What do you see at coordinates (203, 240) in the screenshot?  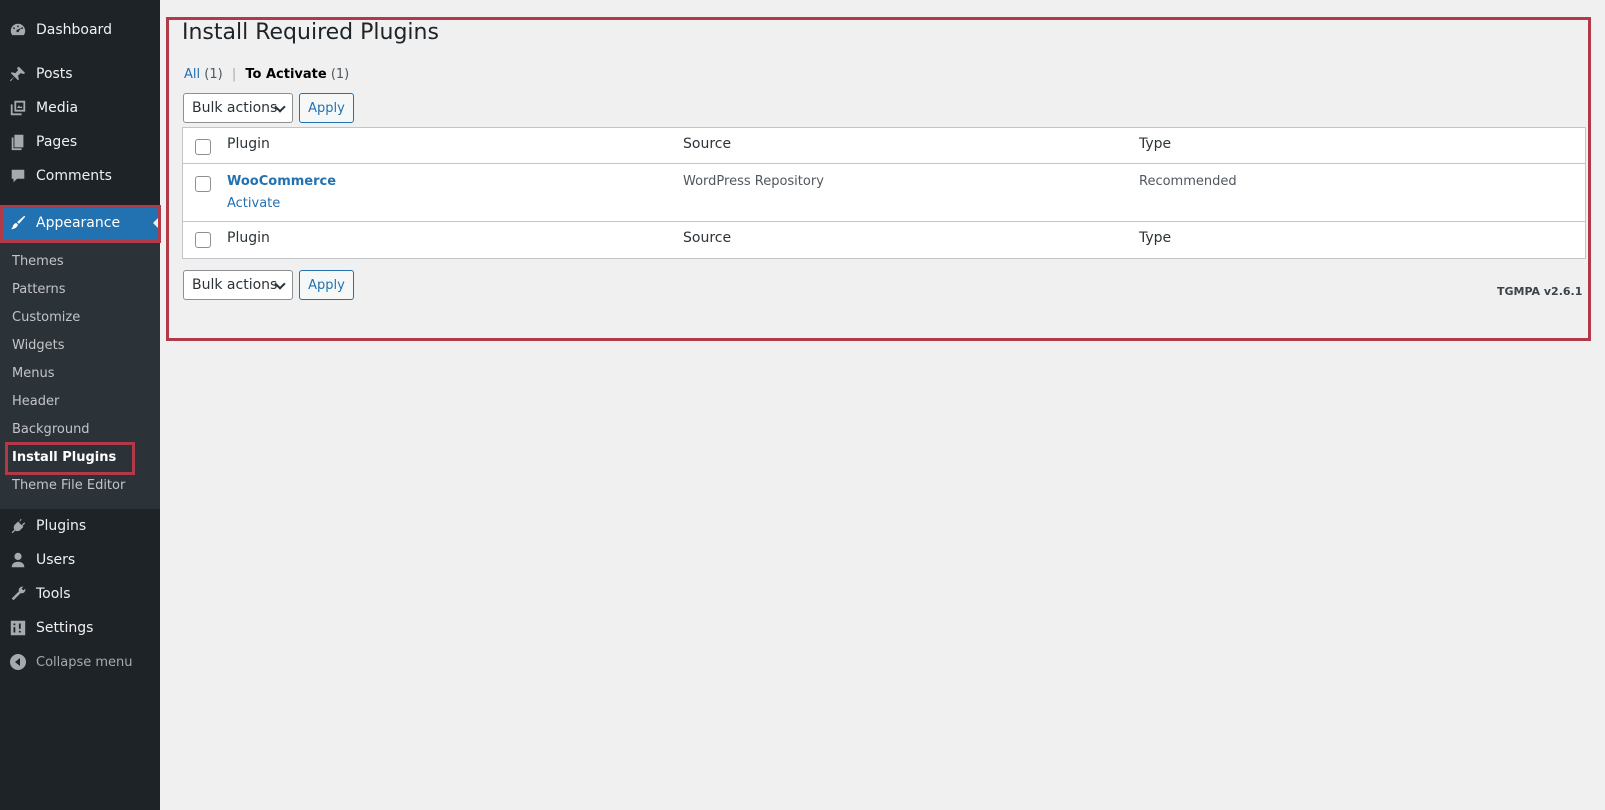 I see `select-all-checkbox-footer` at bounding box center [203, 240].